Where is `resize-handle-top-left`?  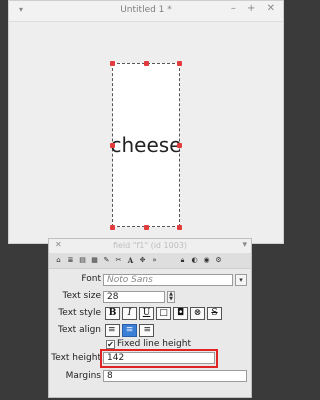 resize-handle-top-left is located at coordinates (112, 63).